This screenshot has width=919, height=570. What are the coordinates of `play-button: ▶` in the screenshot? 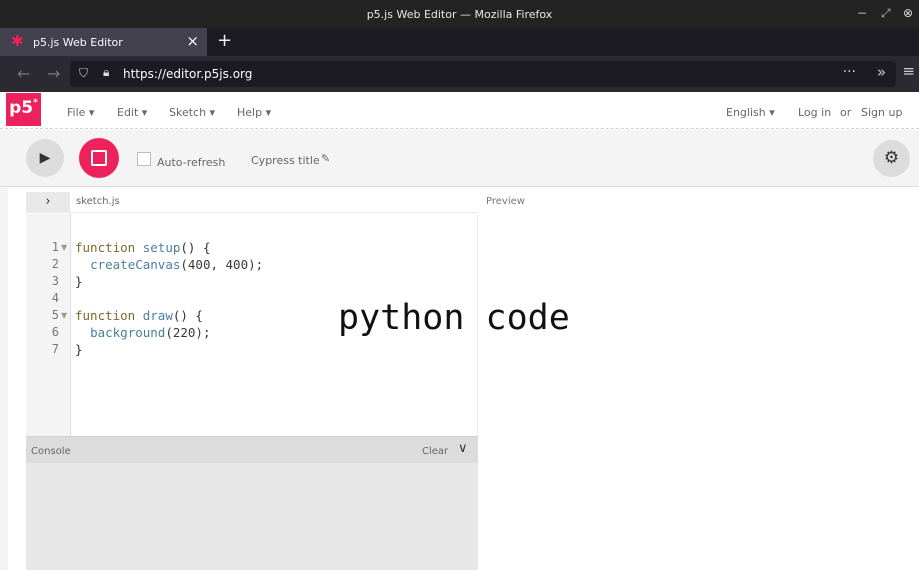 It's located at (45, 158).